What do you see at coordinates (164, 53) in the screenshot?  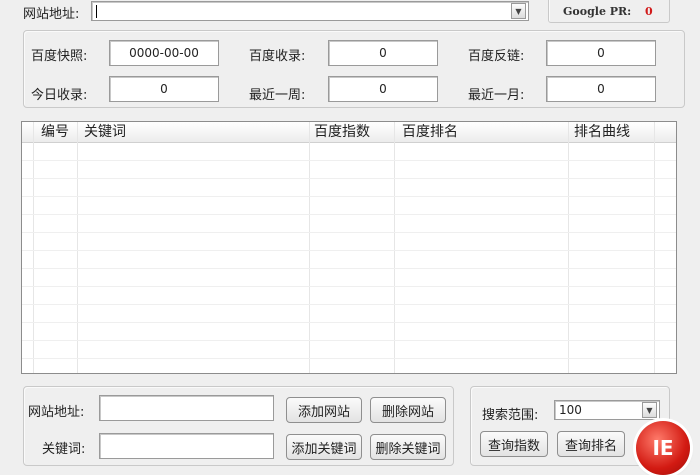 I see `stat-value-snapshot: 0000-00-00` at bounding box center [164, 53].